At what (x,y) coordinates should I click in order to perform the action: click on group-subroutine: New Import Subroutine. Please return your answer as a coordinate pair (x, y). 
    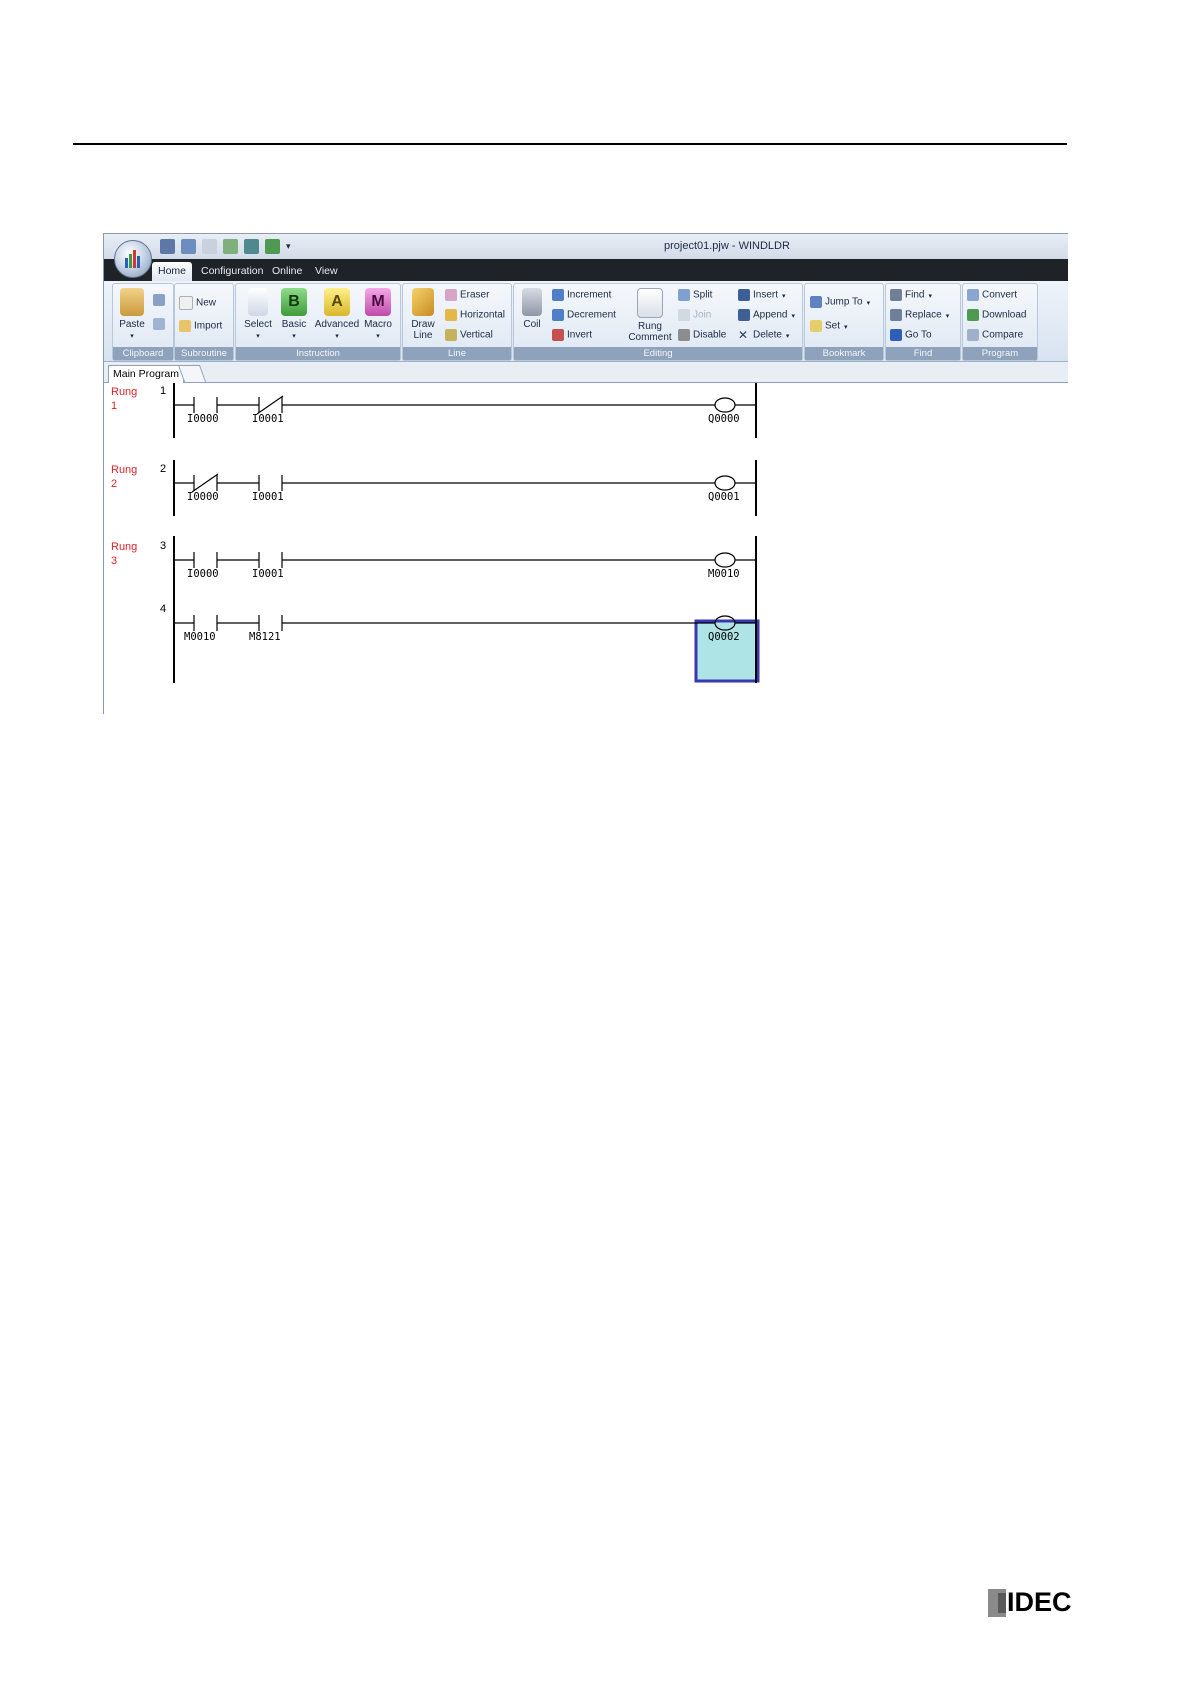
    Looking at the image, I should click on (204, 322).